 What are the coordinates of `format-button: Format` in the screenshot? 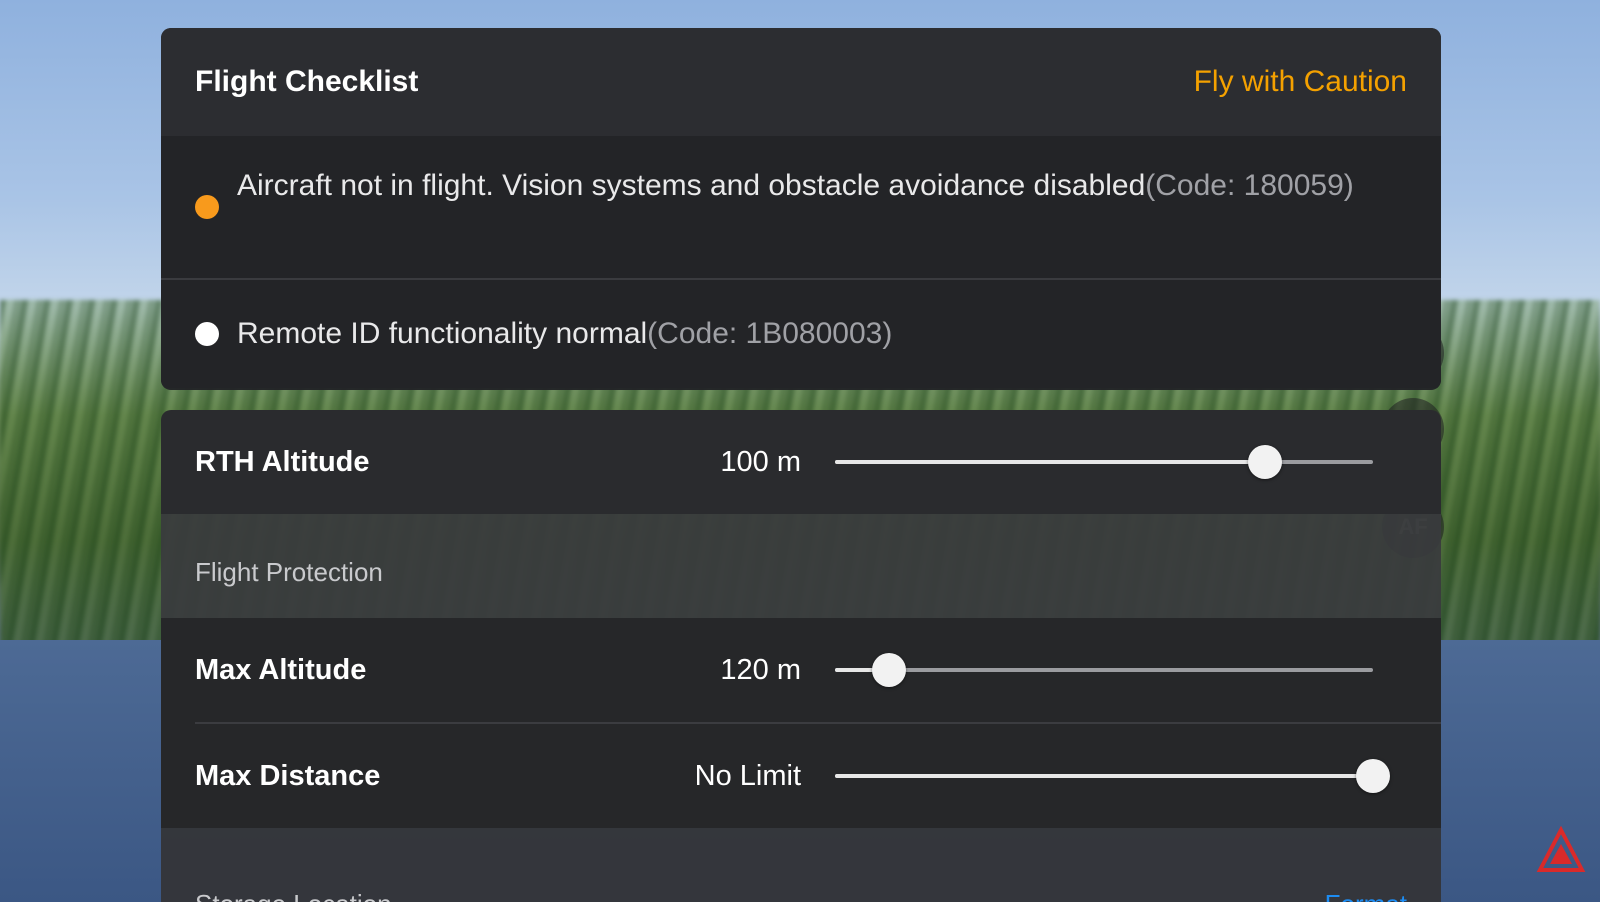 It's located at (1366, 895).